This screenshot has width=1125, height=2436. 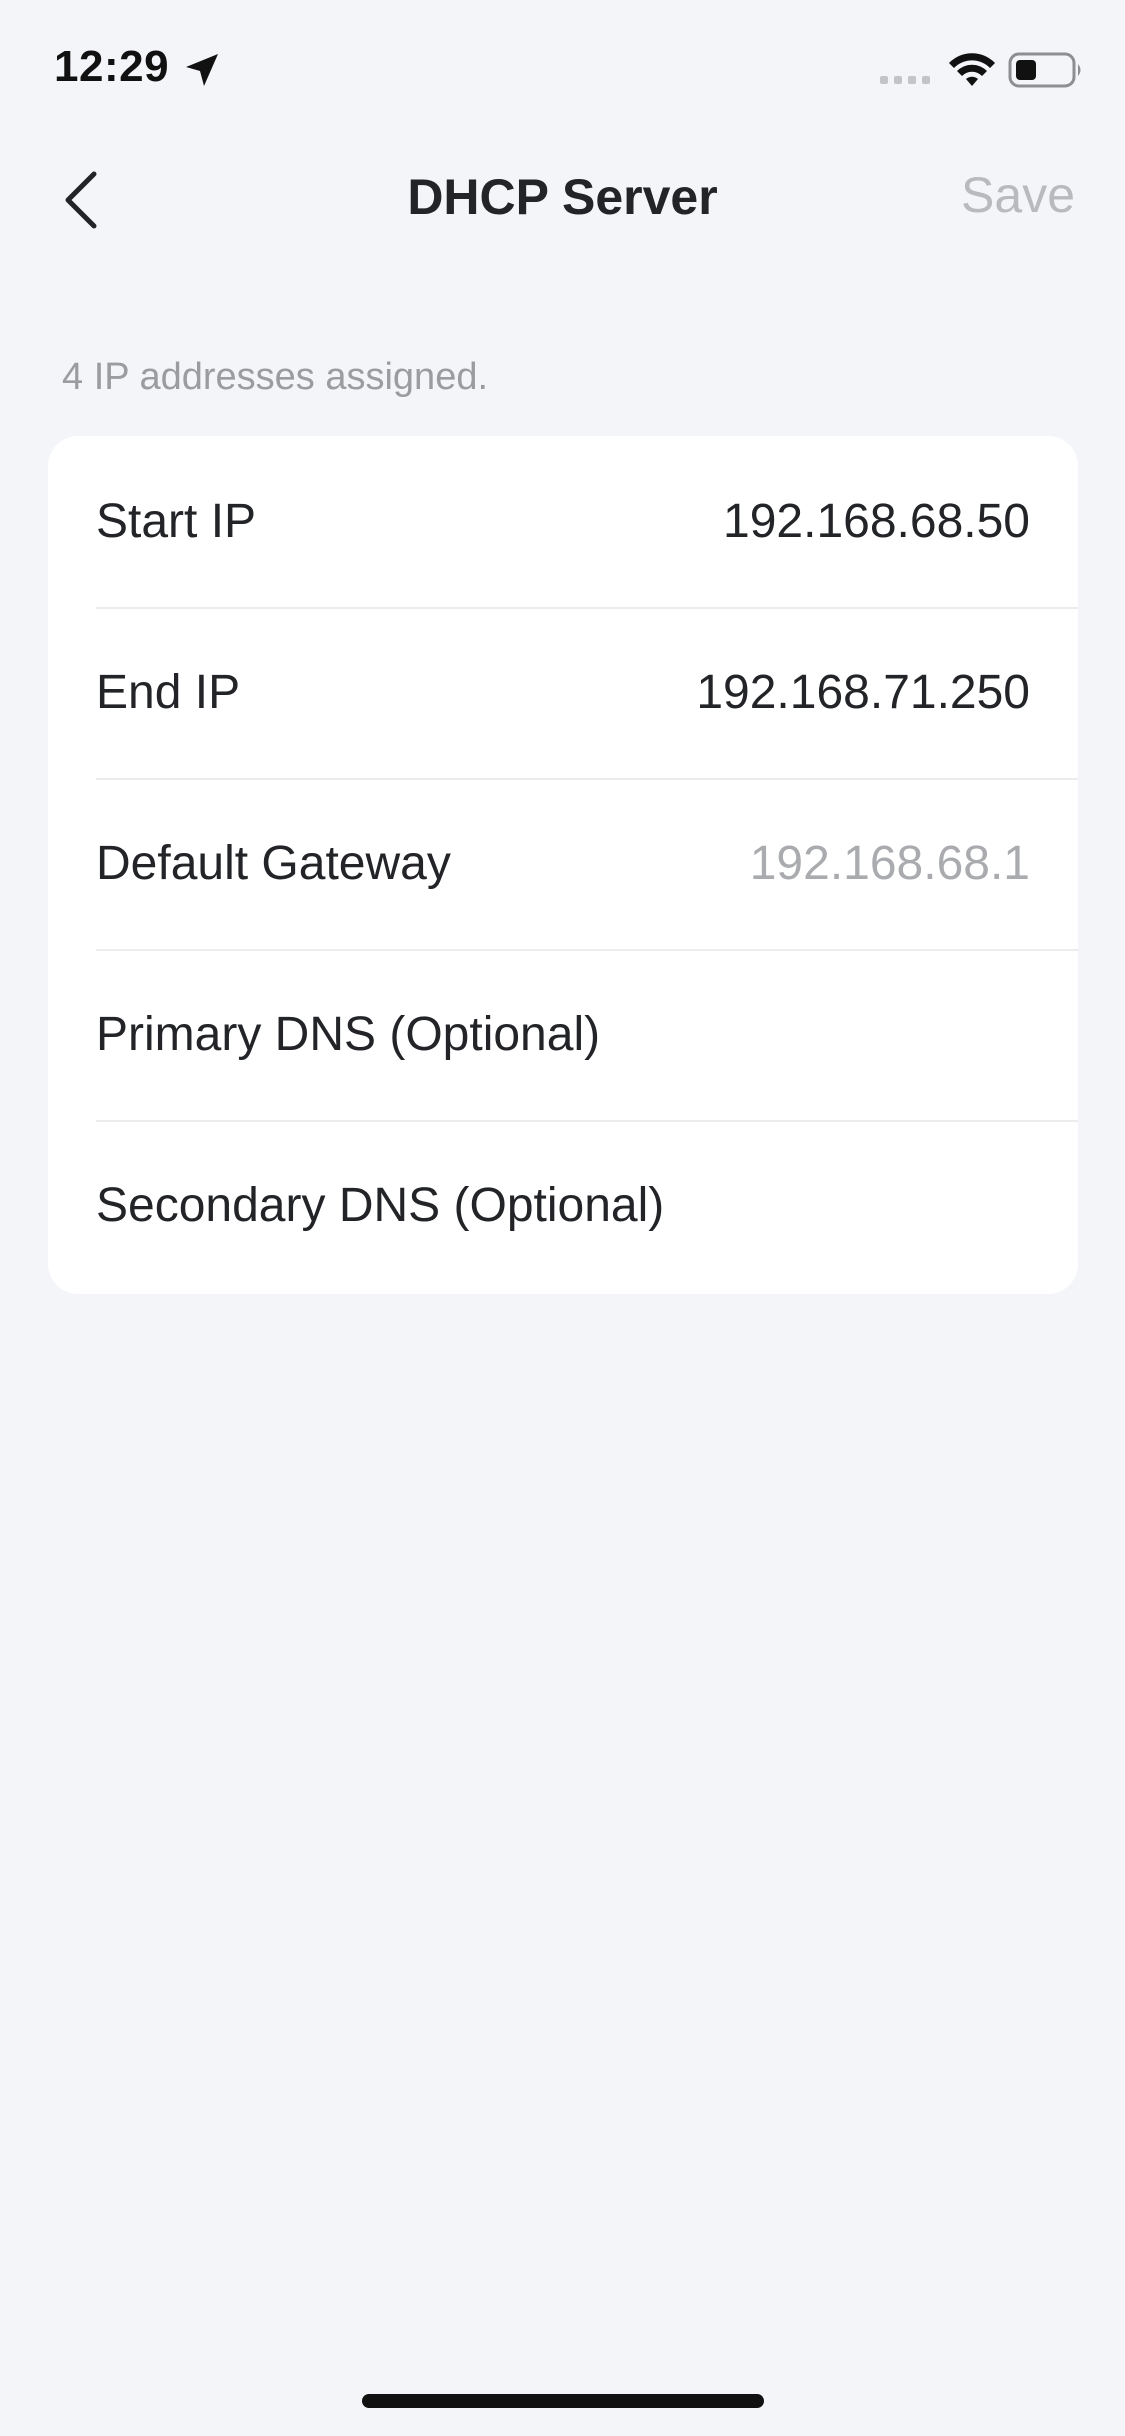 I want to click on primary-dns-row: Primary DNS (Optional), so click(x=563, y=1034).